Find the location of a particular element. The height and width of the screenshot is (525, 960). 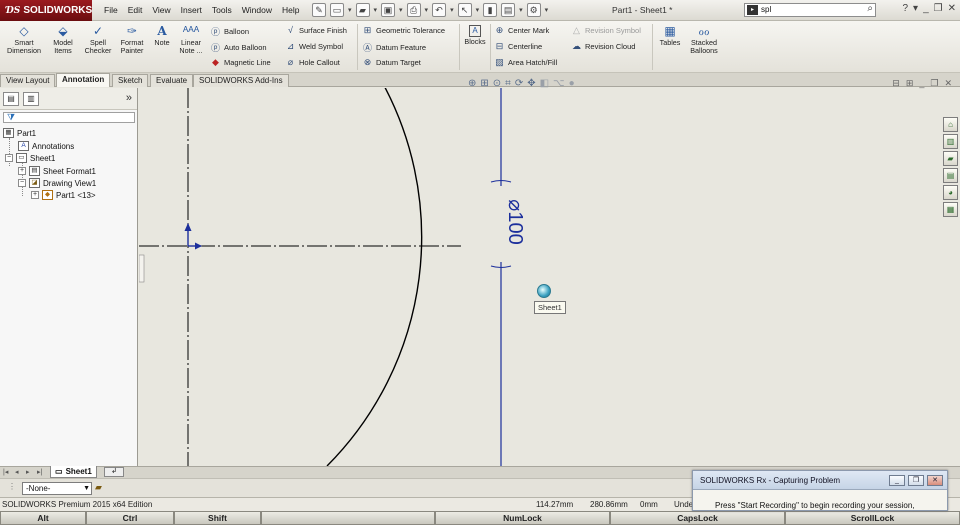

file-explorer-icon: ▰ is located at coordinates (950, 158).